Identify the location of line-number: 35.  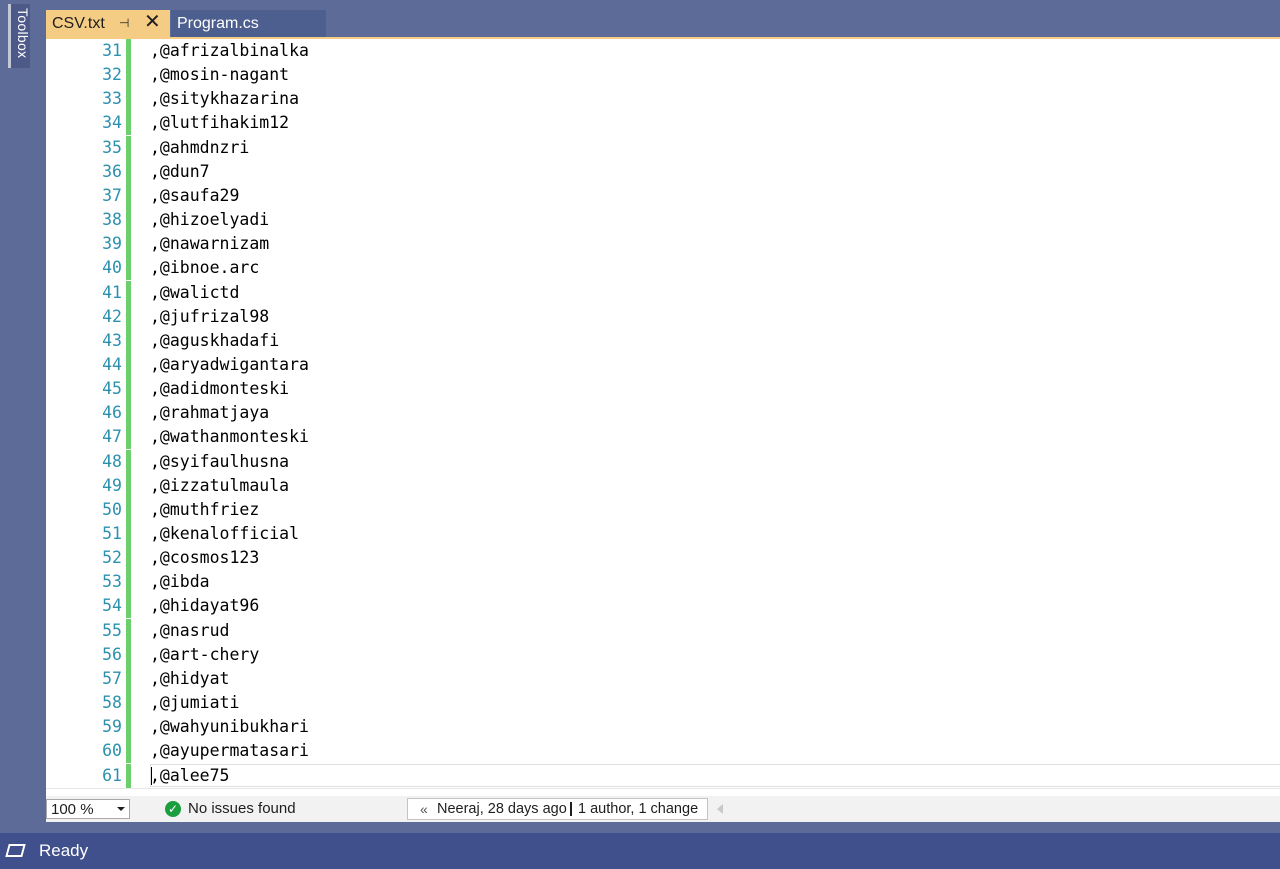
(112, 147).